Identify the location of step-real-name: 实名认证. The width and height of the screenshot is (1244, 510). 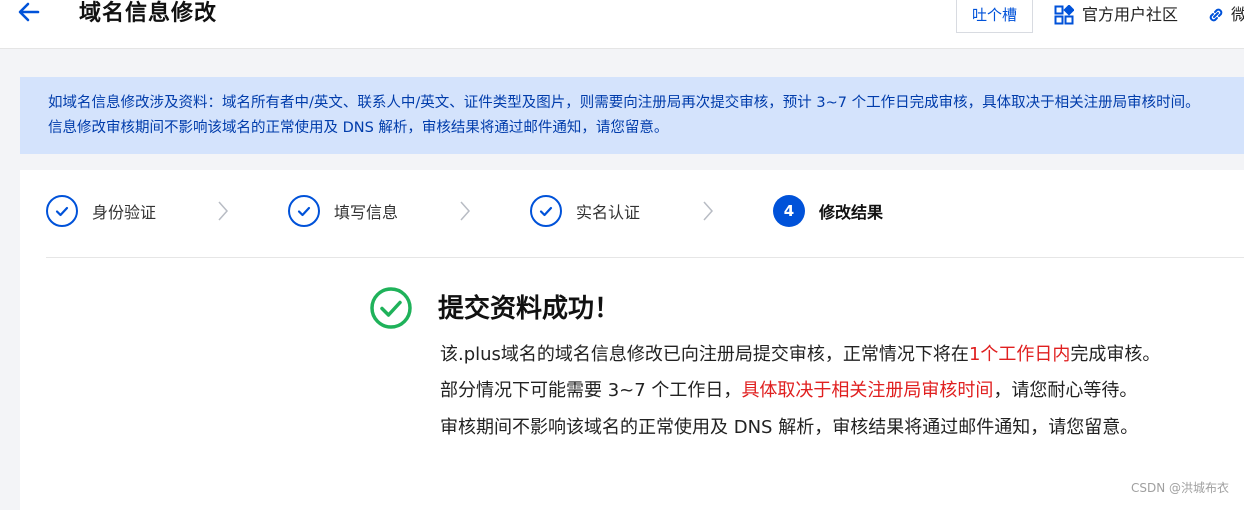
(585, 211).